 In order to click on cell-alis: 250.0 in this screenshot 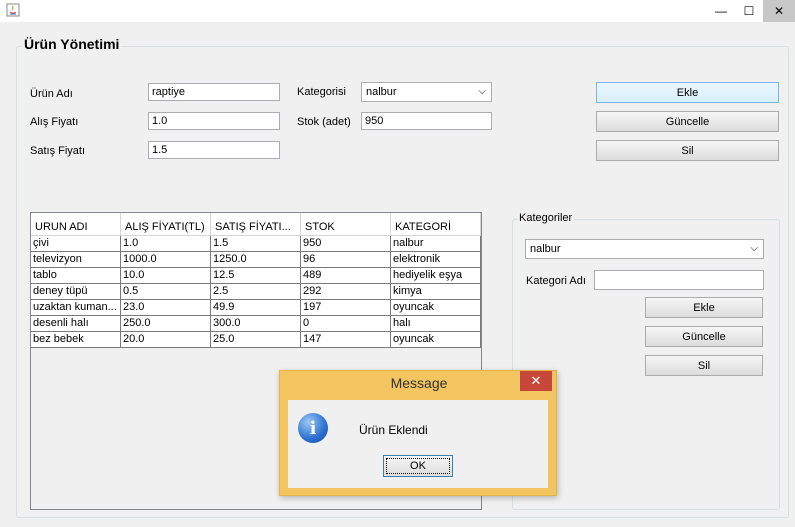, I will do `click(166, 324)`.